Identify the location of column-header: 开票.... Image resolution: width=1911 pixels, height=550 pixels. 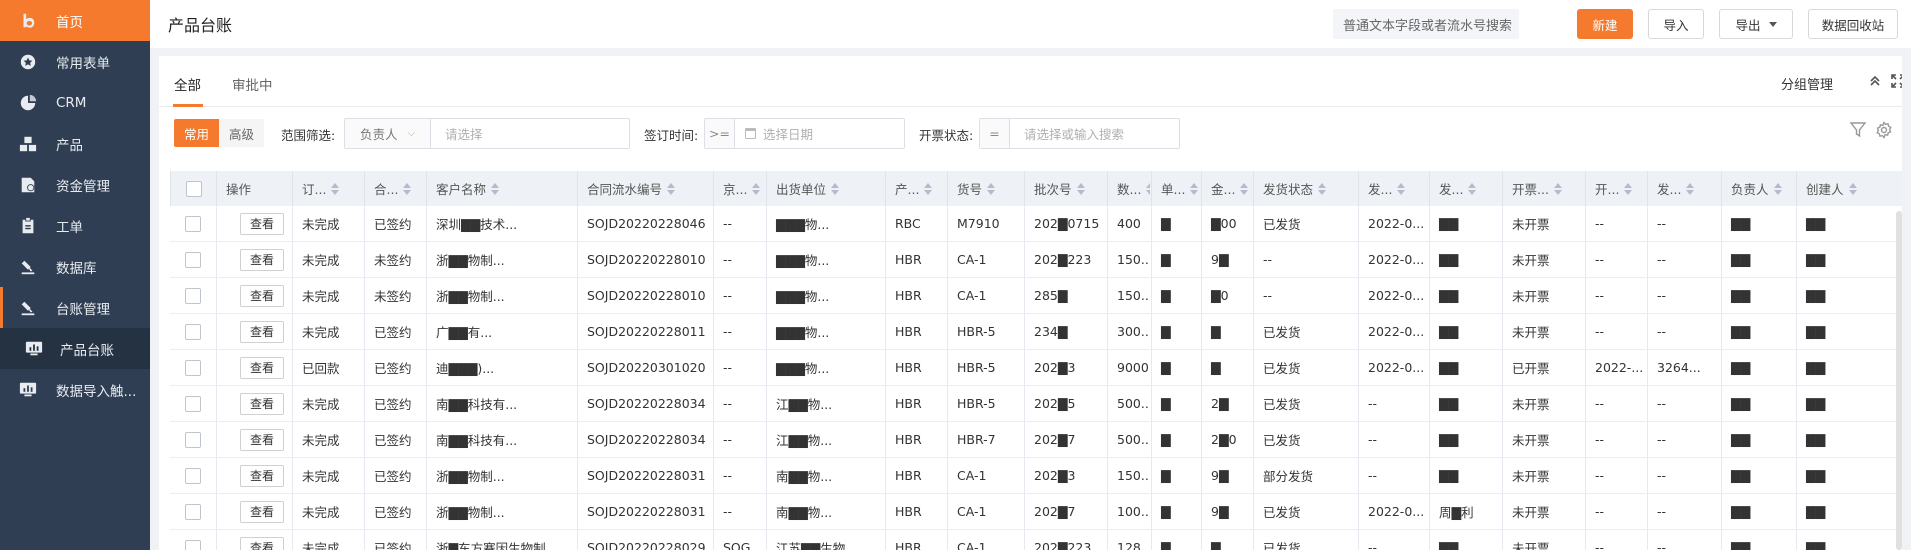
(1543, 188).